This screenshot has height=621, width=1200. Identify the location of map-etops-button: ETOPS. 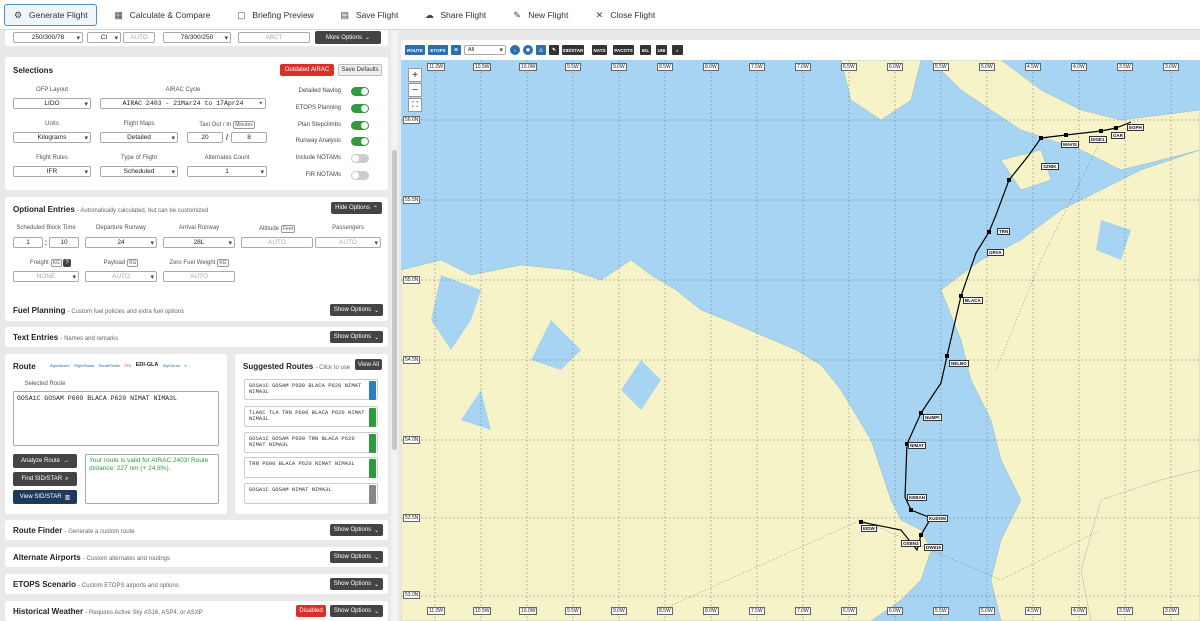
(438, 50).